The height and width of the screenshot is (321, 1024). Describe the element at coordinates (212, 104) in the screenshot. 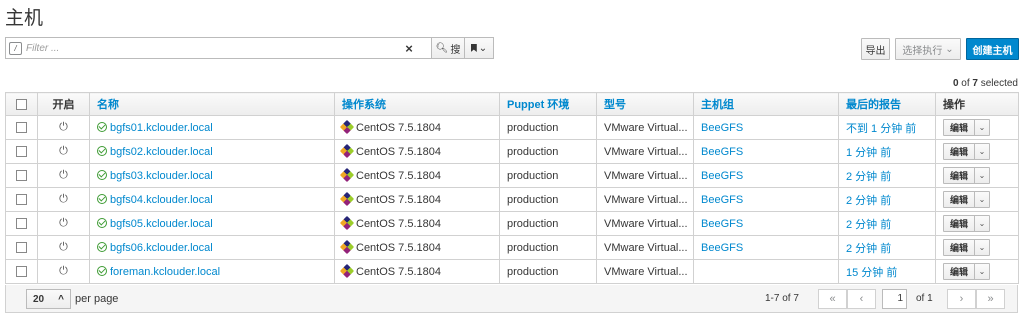

I see `column-header-name: 名称` at that location.